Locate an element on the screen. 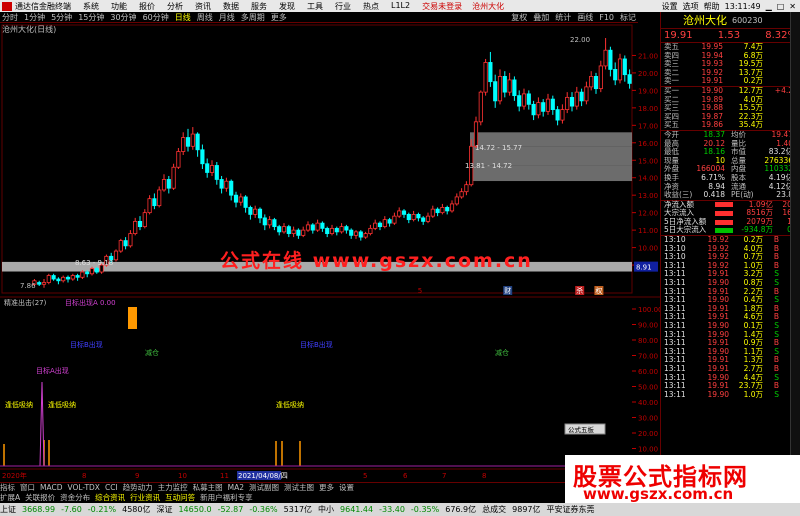 This screenshot has width=800, height=516. close-icon: ✕ is located at coordinates (792, 6).